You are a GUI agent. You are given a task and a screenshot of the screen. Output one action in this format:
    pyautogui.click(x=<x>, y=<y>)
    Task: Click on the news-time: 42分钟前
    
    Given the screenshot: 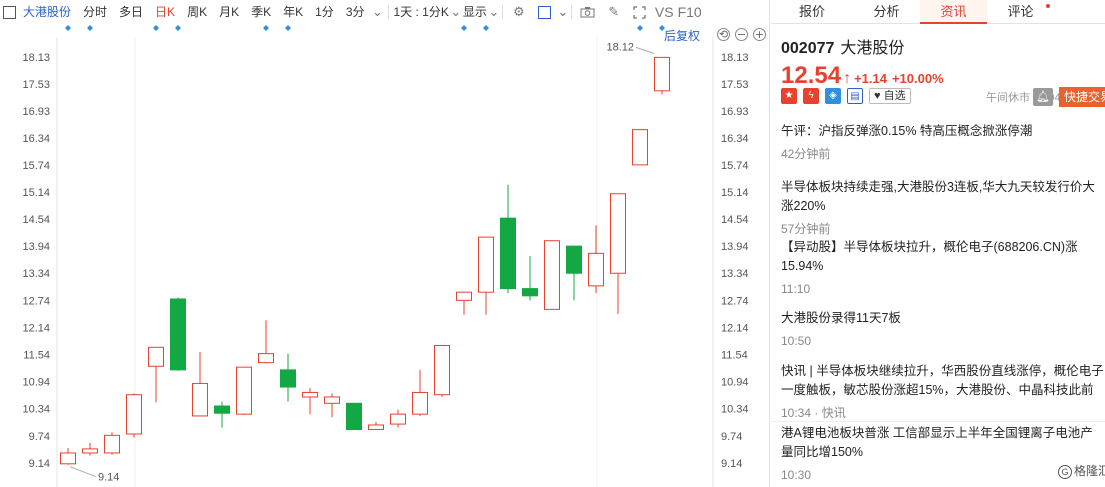 What is the action you would take?
    pyautogui.click(x=806, y=154)
    